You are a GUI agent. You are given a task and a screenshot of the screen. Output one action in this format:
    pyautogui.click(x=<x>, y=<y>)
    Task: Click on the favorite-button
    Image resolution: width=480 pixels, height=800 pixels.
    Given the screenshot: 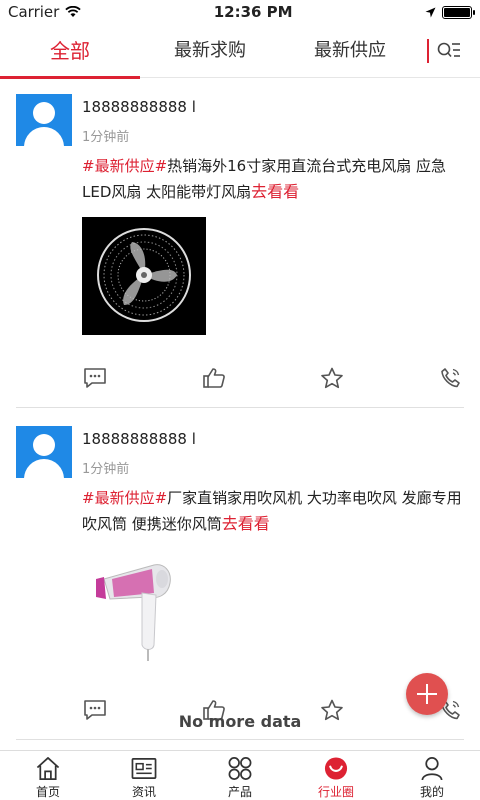 What is the action you would take?
    pyautogui.click(x=332, y=378)
    